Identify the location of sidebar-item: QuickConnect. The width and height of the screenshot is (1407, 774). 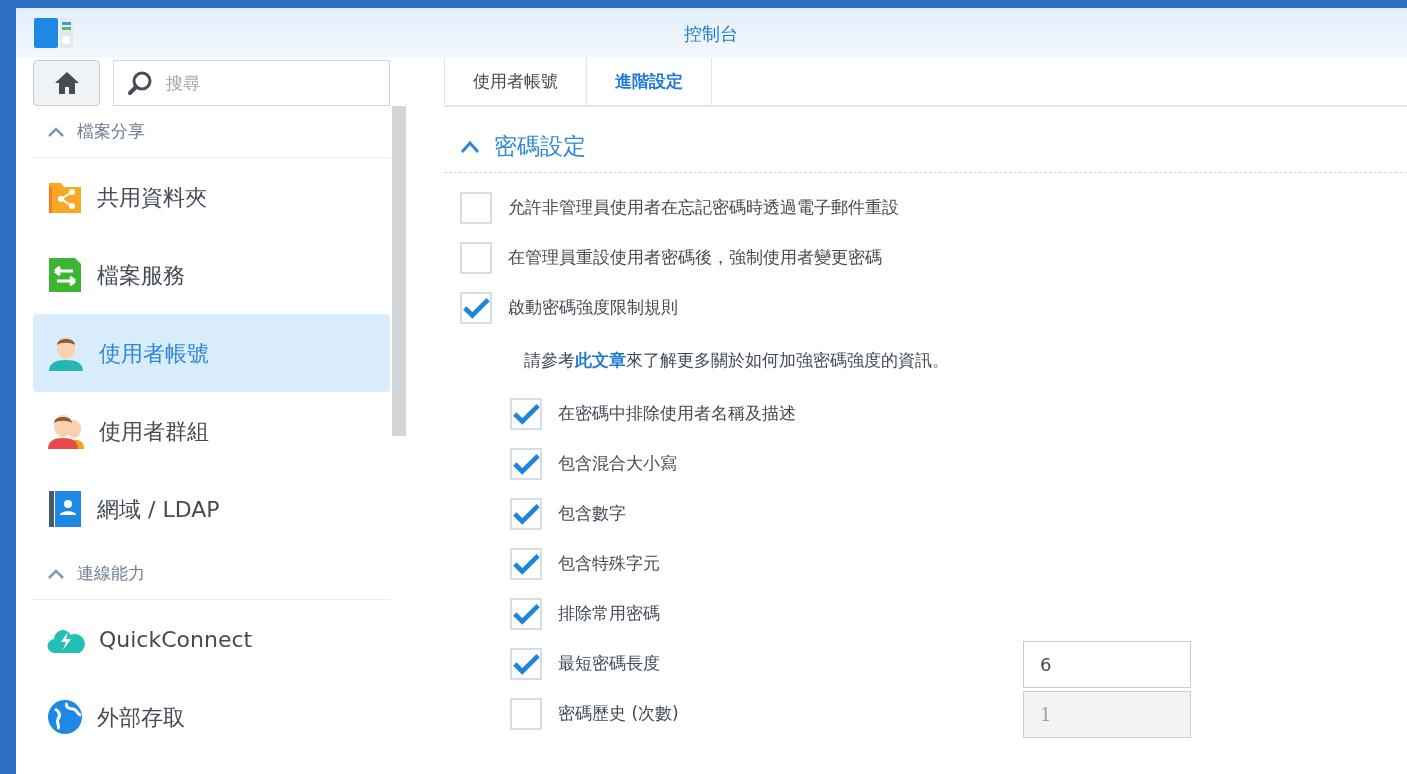
(211, 639).